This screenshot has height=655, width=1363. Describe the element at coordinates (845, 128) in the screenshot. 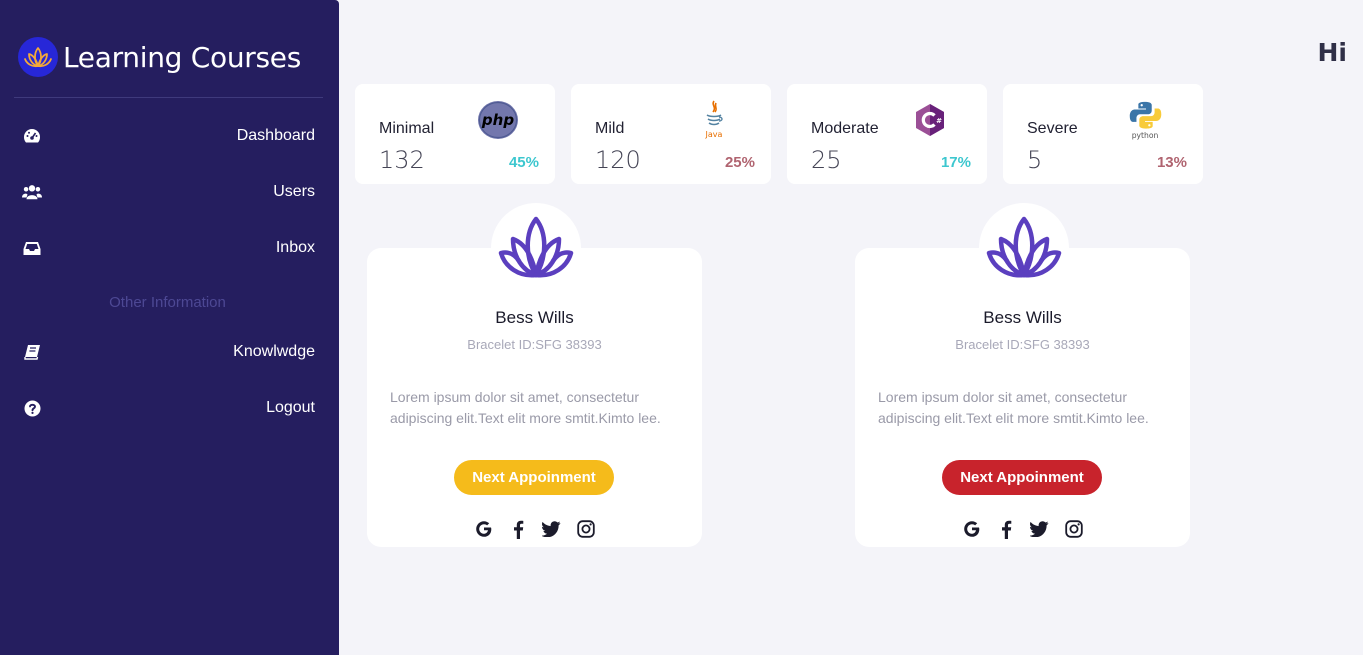

I see `stat-label: Moderate` at that location.